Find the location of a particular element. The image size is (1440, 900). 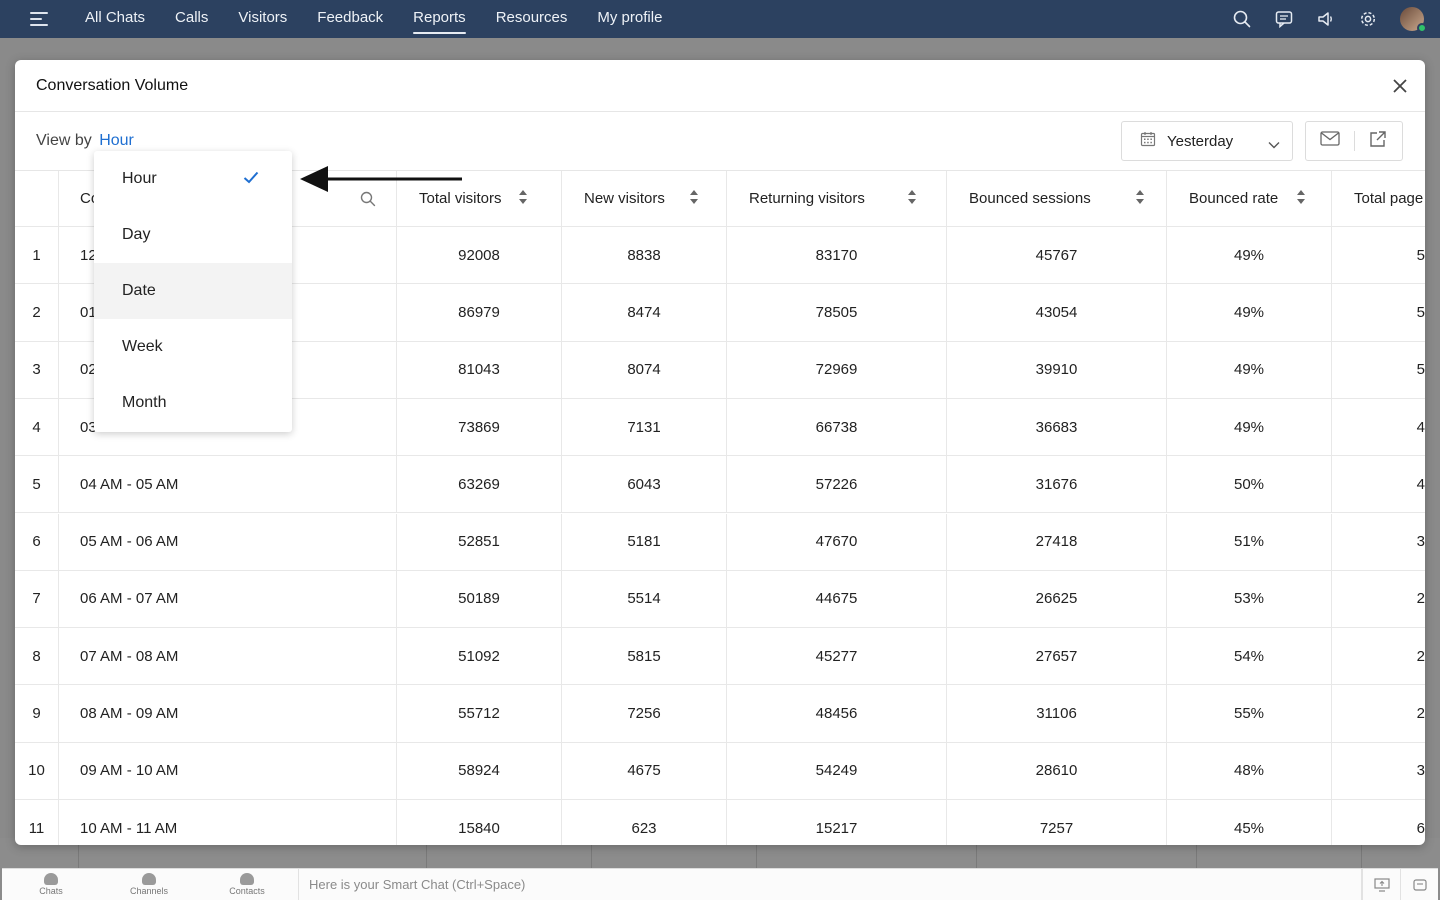

table-row: 11 10 AM - 11 AM 15840 623 15217 7257 45% 6 is located at coordinates (720, 822).